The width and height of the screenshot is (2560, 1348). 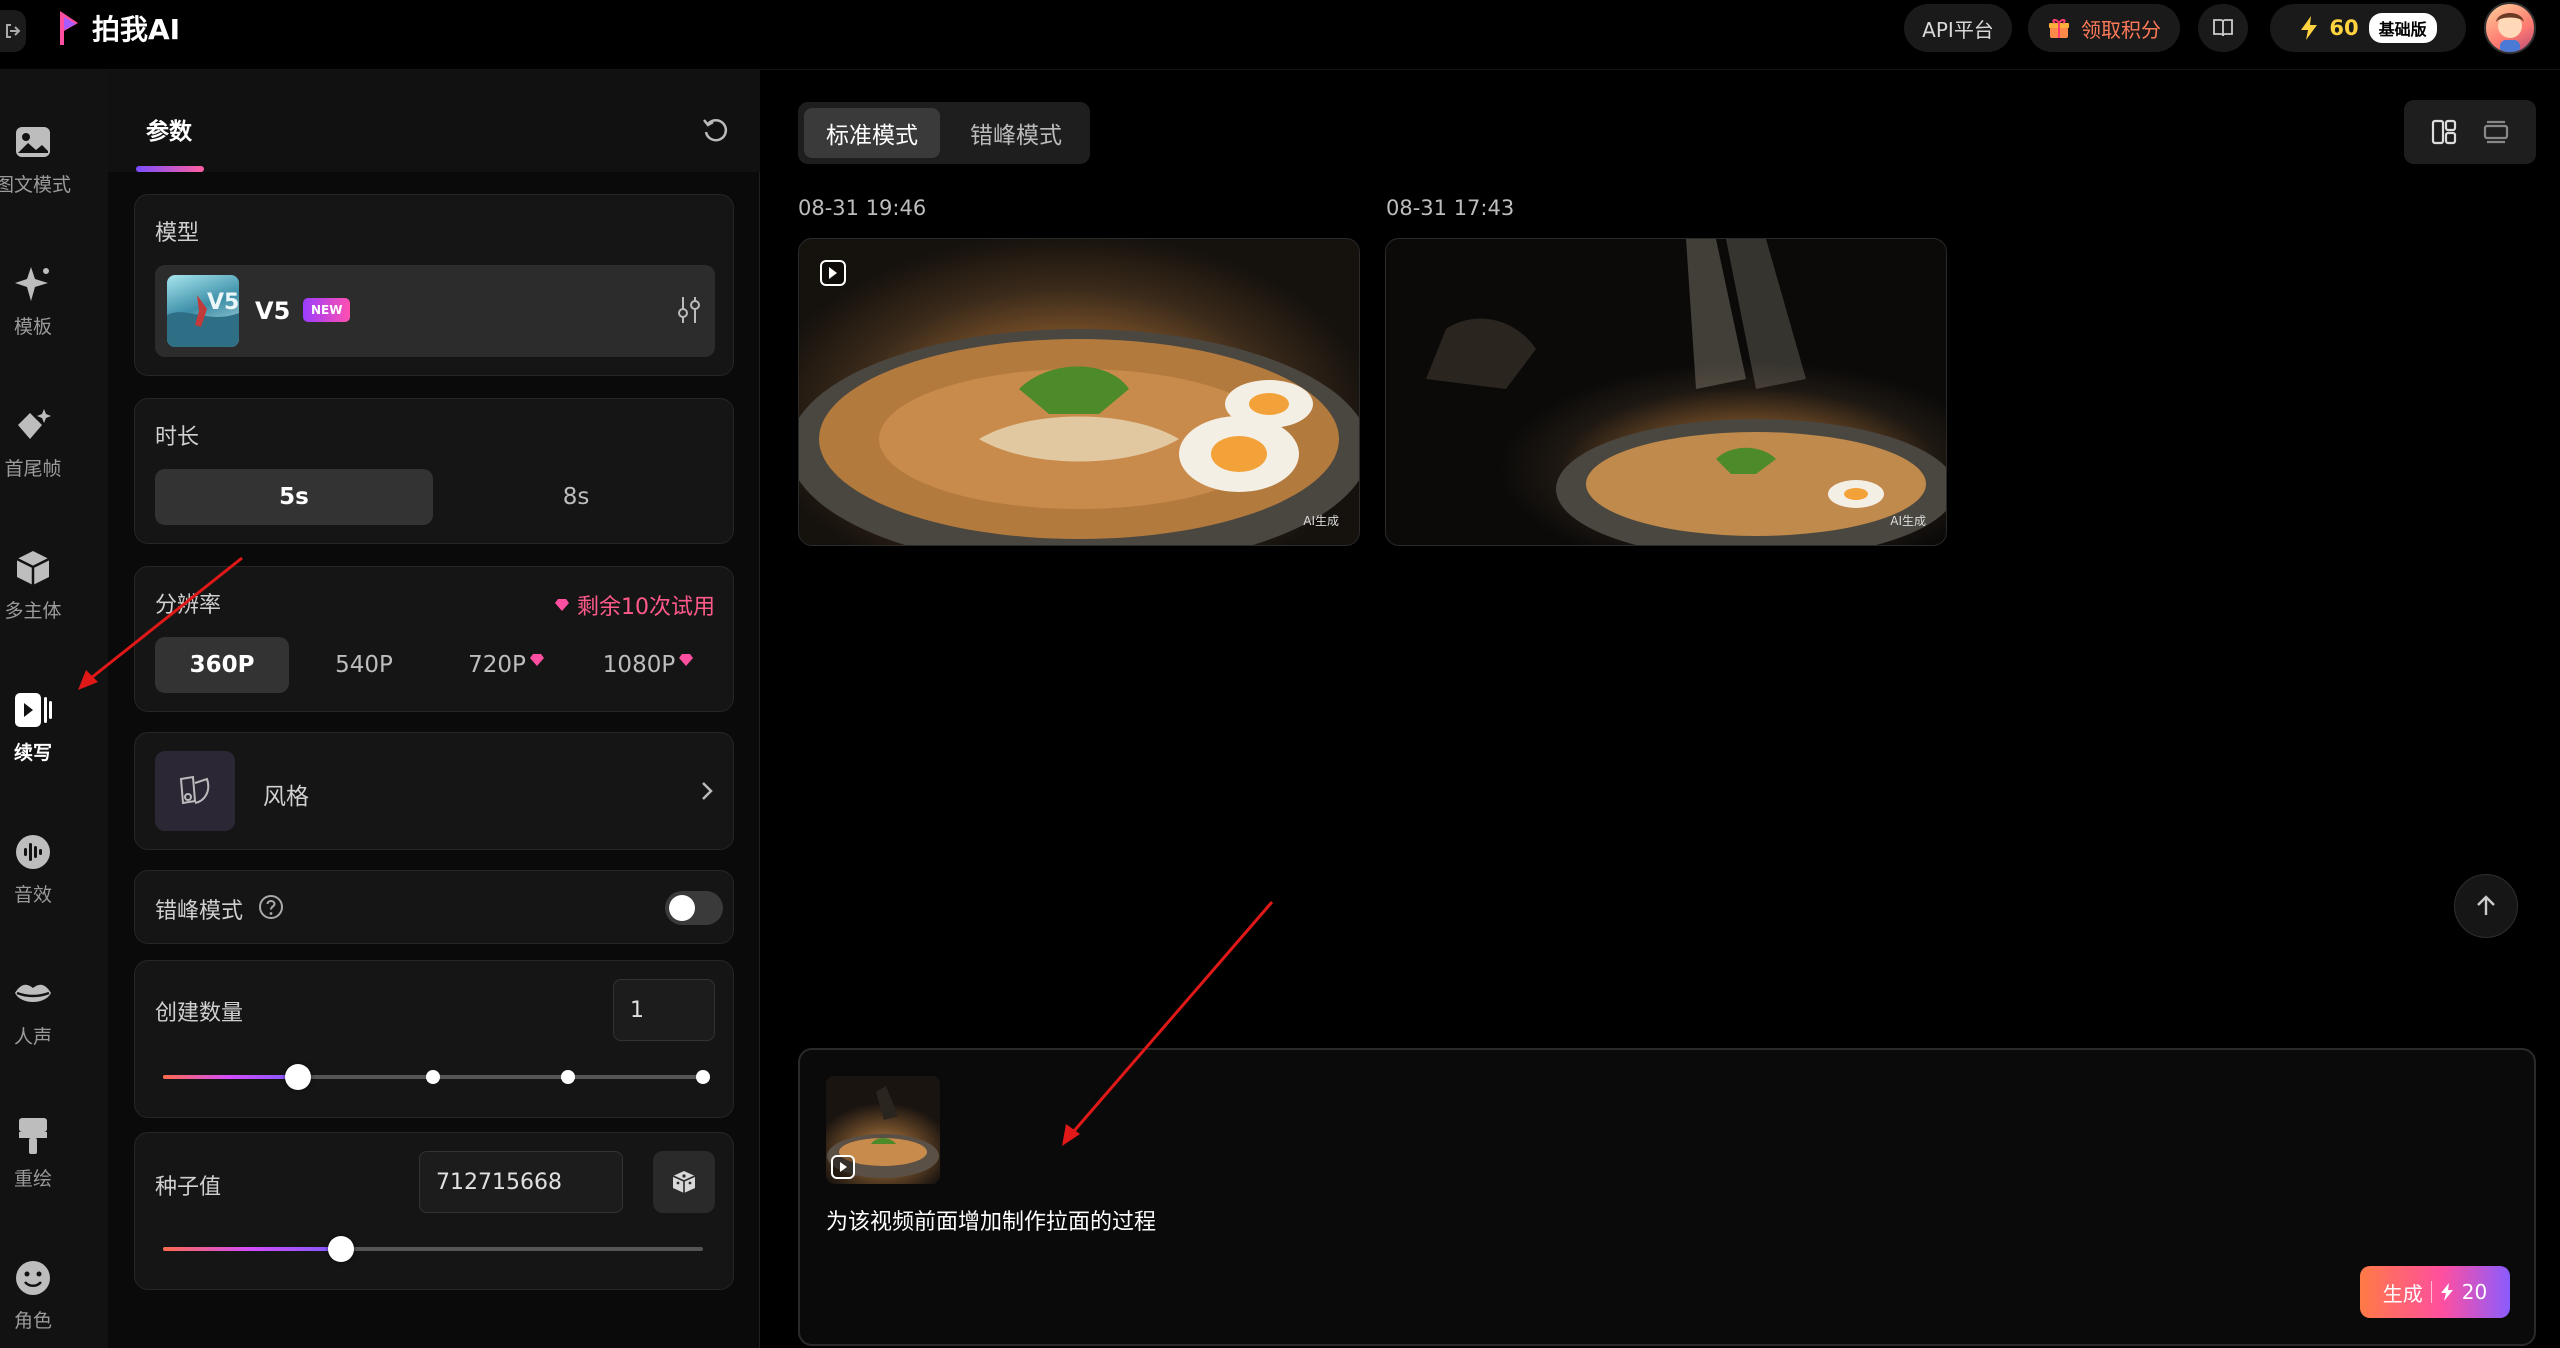 What do you see at coordinates (327, 310) in the screenshot?
I see `new-badge: NEW` at bounding box center [327, 310].